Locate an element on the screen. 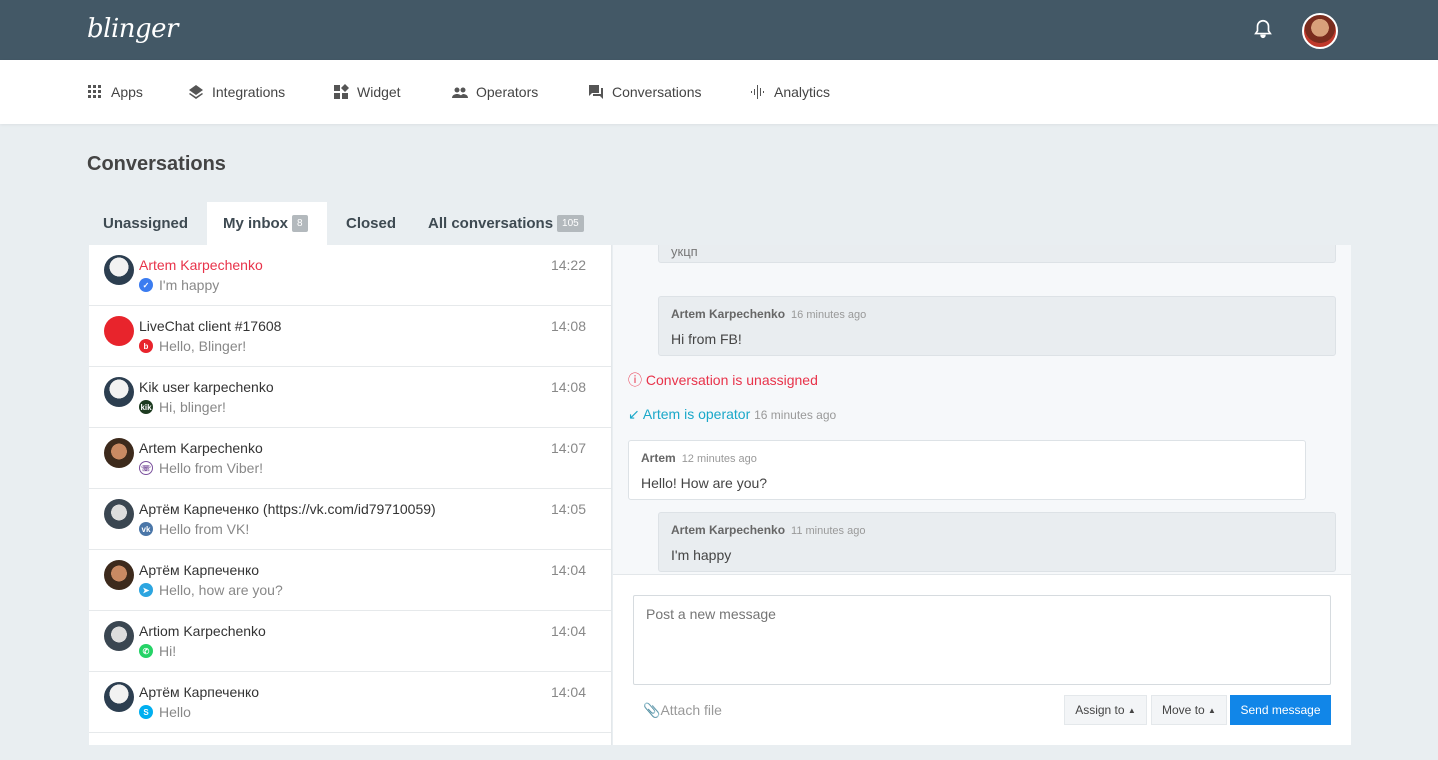 This screenshot has width=1438, height=760. arrow-icon: ↙ is located at coordinates (635, 414).